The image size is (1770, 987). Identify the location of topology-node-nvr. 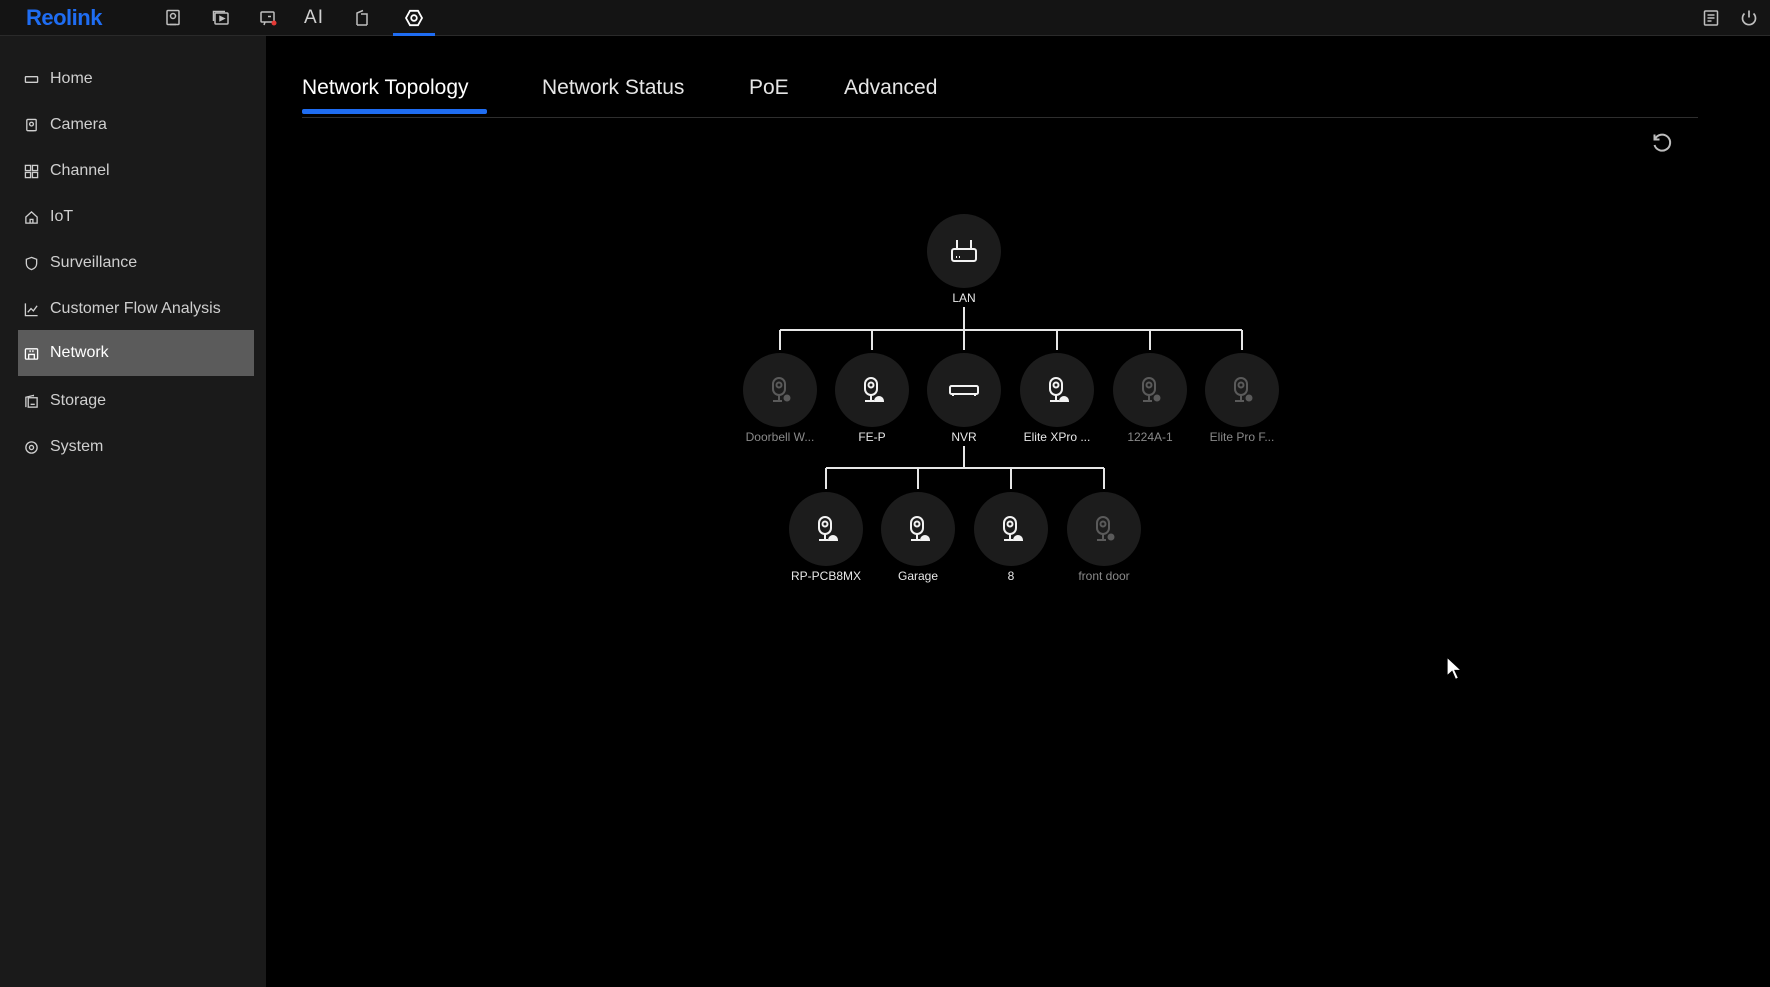
(964, 390).